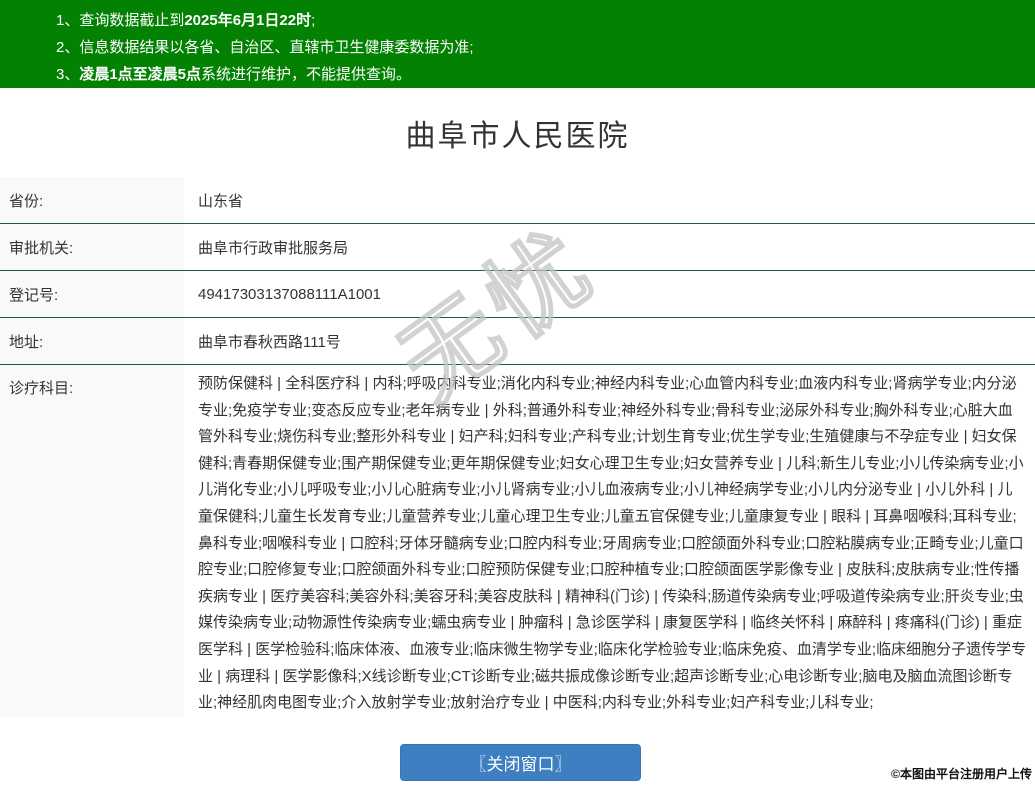 The width and height of the screenshot is (1035, 785). Describe the element at coordinates (517, 200) in the screenshot. I see `table-row-province: 省份: 山东省` at that location.